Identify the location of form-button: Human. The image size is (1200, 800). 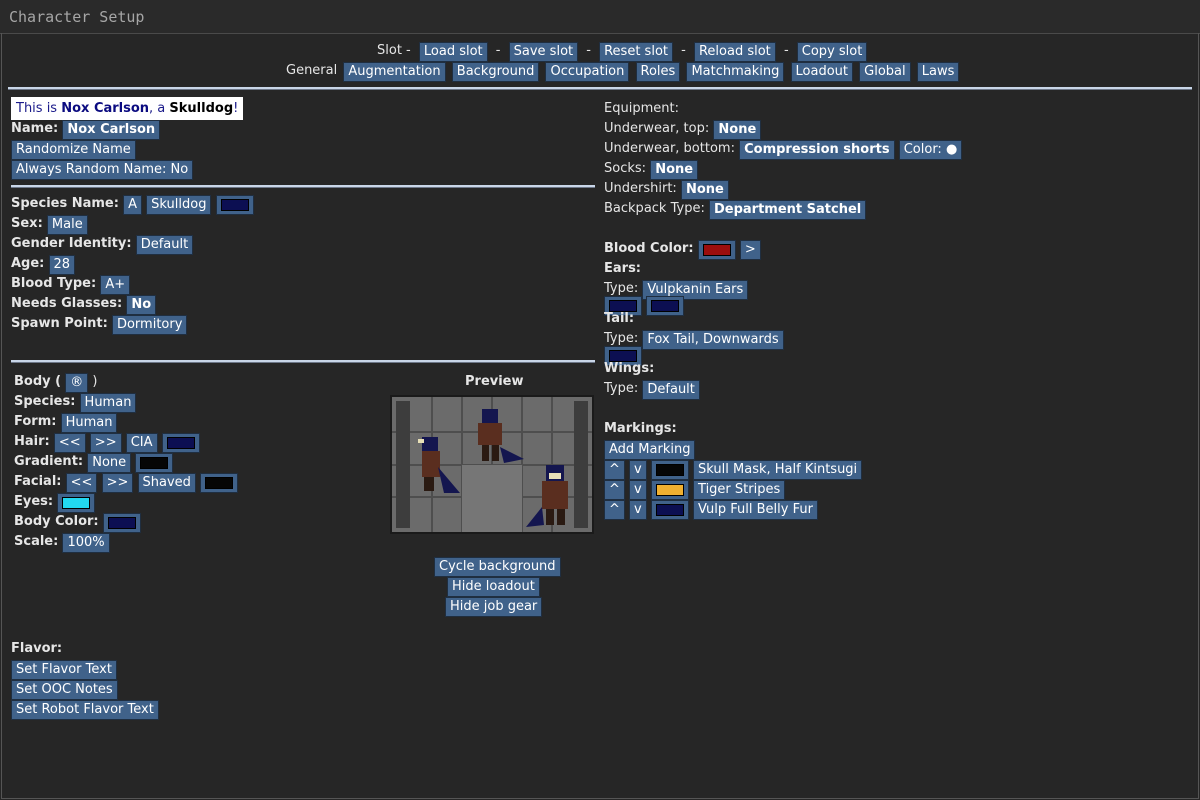
(89, 423).